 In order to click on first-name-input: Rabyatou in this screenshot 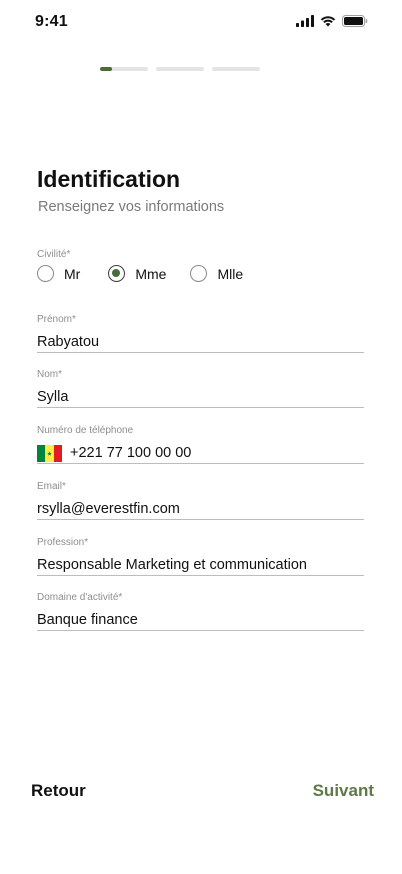, I will do `click(200, 342)`.